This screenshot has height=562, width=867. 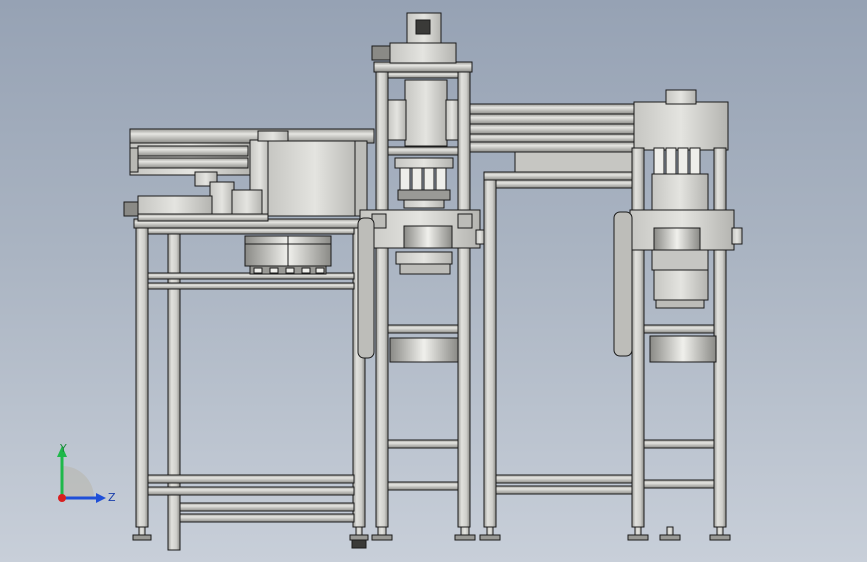 I want to click on rotary-table, so click(x=288, y=255).